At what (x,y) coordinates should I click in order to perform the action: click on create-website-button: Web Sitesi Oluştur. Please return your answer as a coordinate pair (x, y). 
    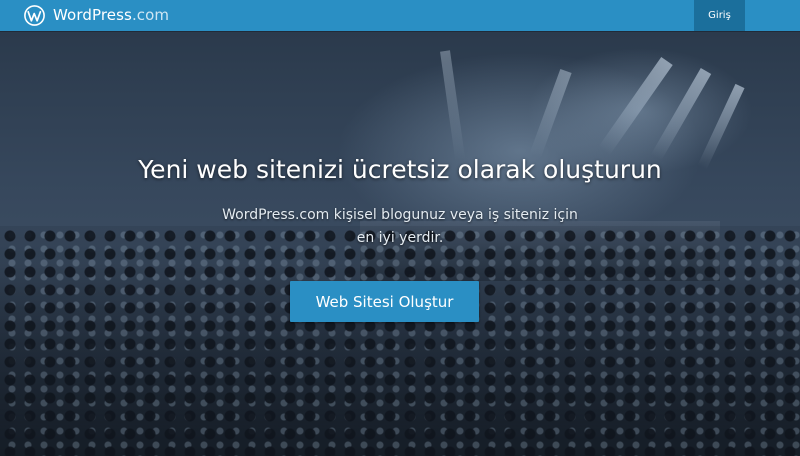
    Looking at the image, I should click on (384, 301).